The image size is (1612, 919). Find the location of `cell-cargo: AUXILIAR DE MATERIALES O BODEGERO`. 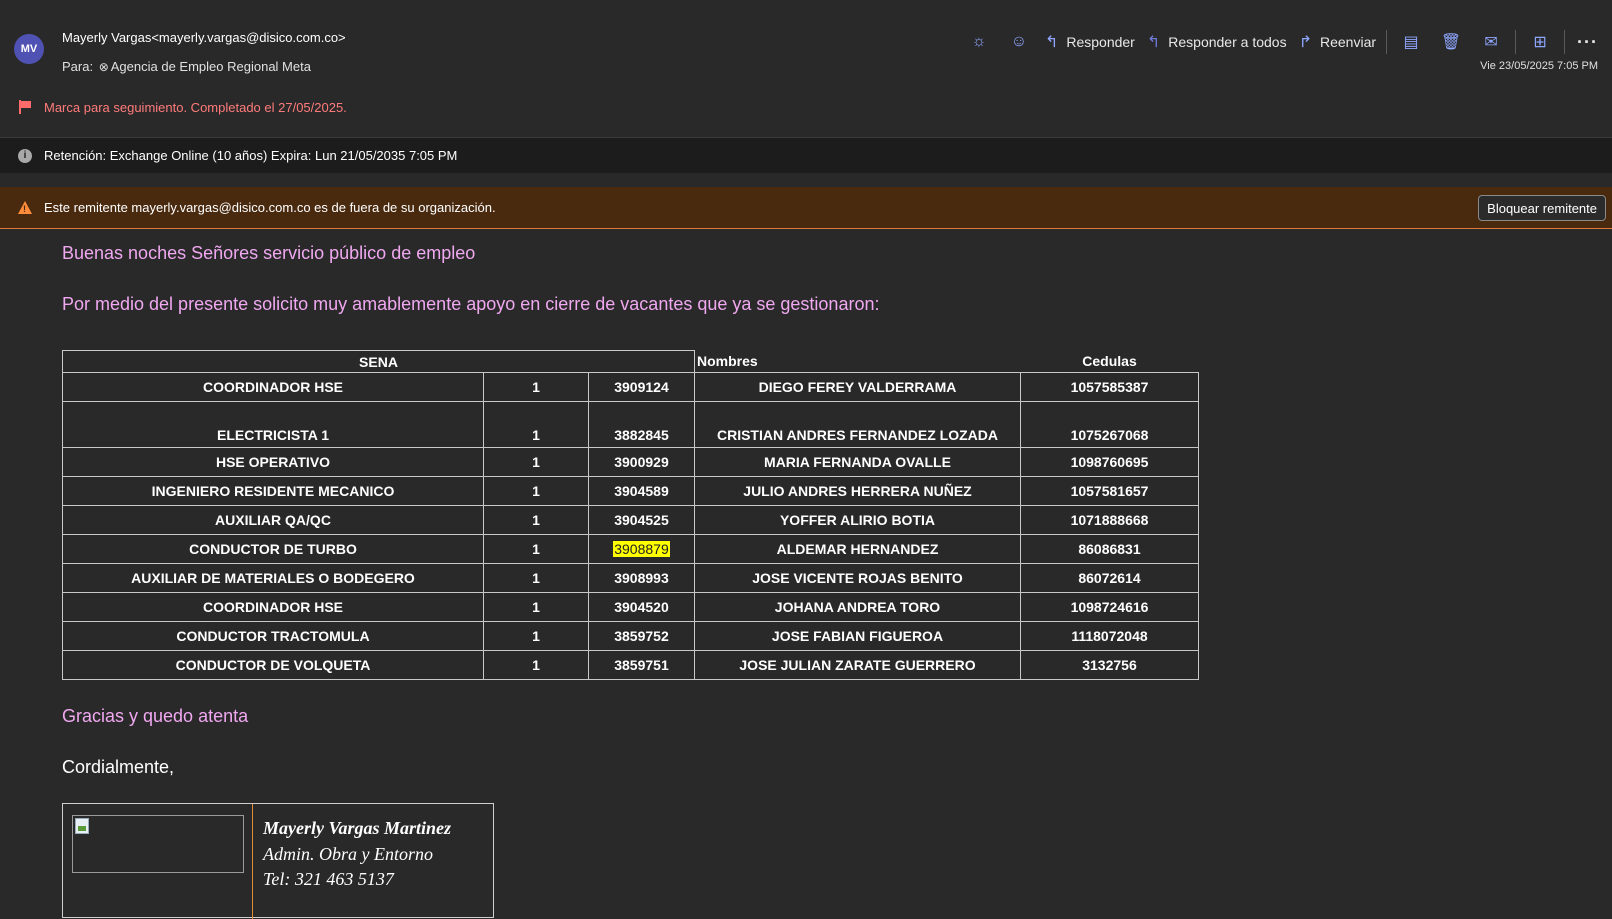

cell-cargo: AUXILIAR DE MATERIALES O BODEGERO is located at coordinates (273, 578).